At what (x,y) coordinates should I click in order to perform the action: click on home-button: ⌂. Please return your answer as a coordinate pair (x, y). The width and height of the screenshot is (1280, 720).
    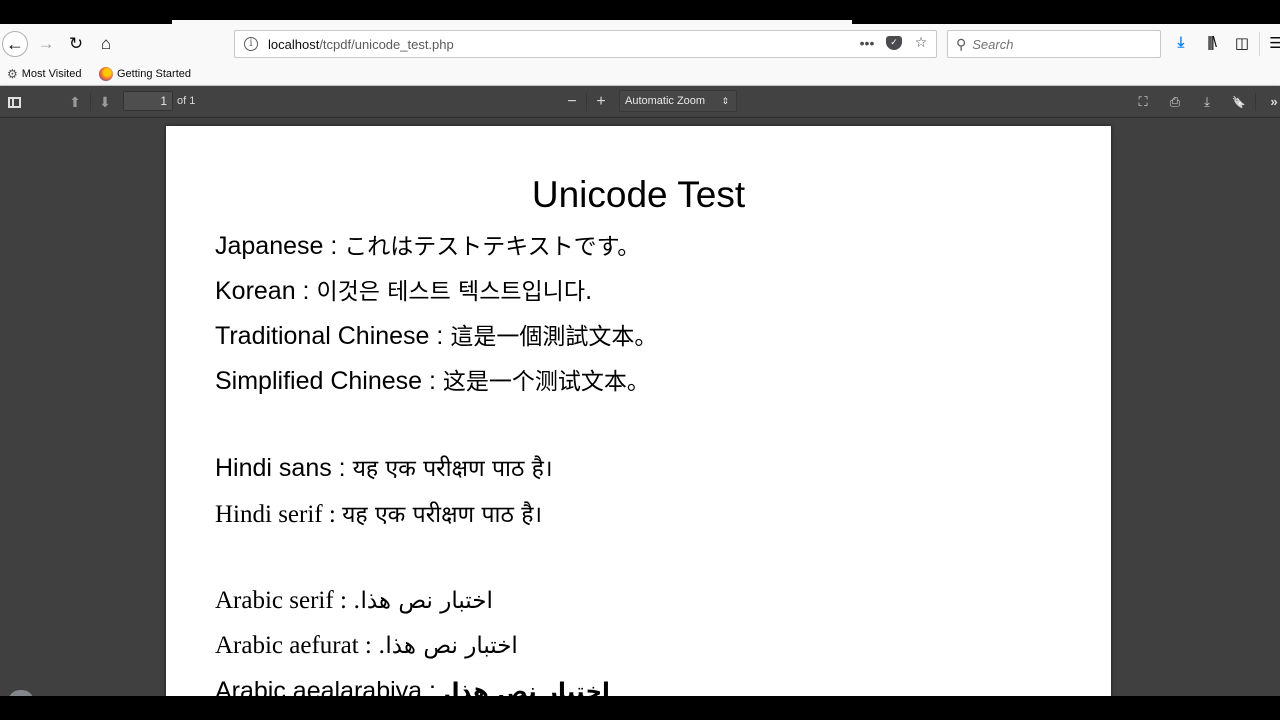
    Looking at the image, I should click on (106, 44).